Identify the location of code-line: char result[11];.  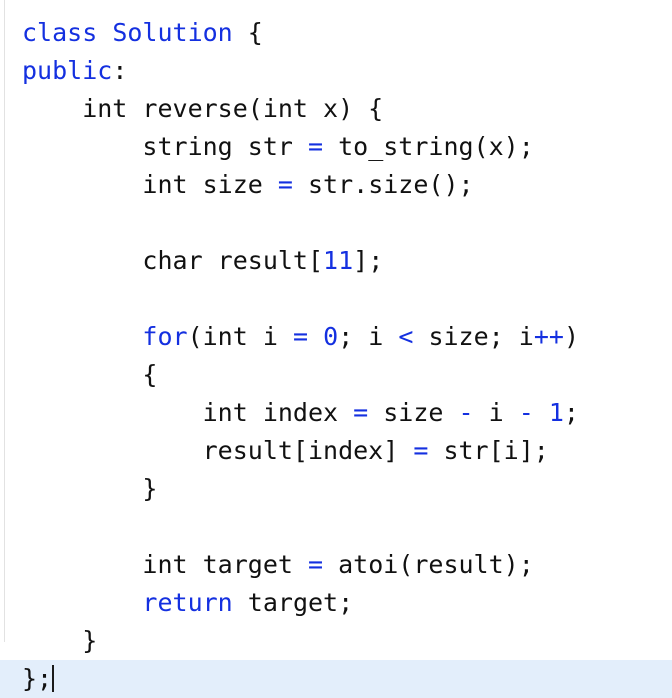
(336, 261).